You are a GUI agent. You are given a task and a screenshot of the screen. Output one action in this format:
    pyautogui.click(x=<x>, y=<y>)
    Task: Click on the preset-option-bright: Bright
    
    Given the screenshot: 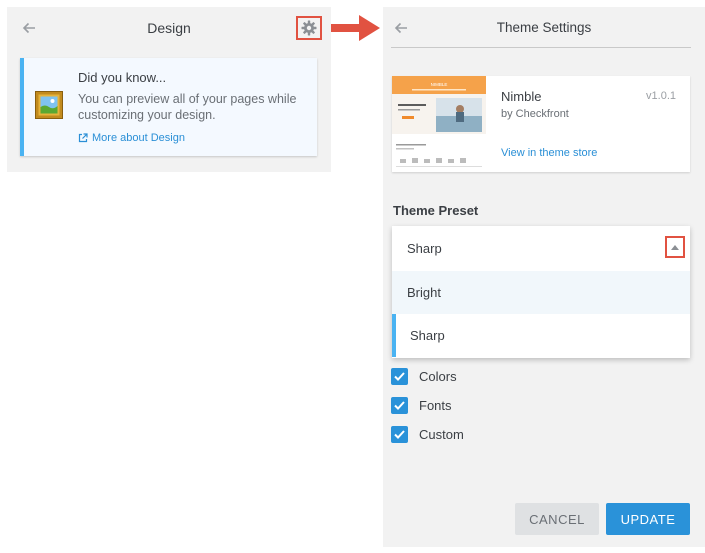 What is the action you would take?
    pyautogui.click(x=541, y=292)
    